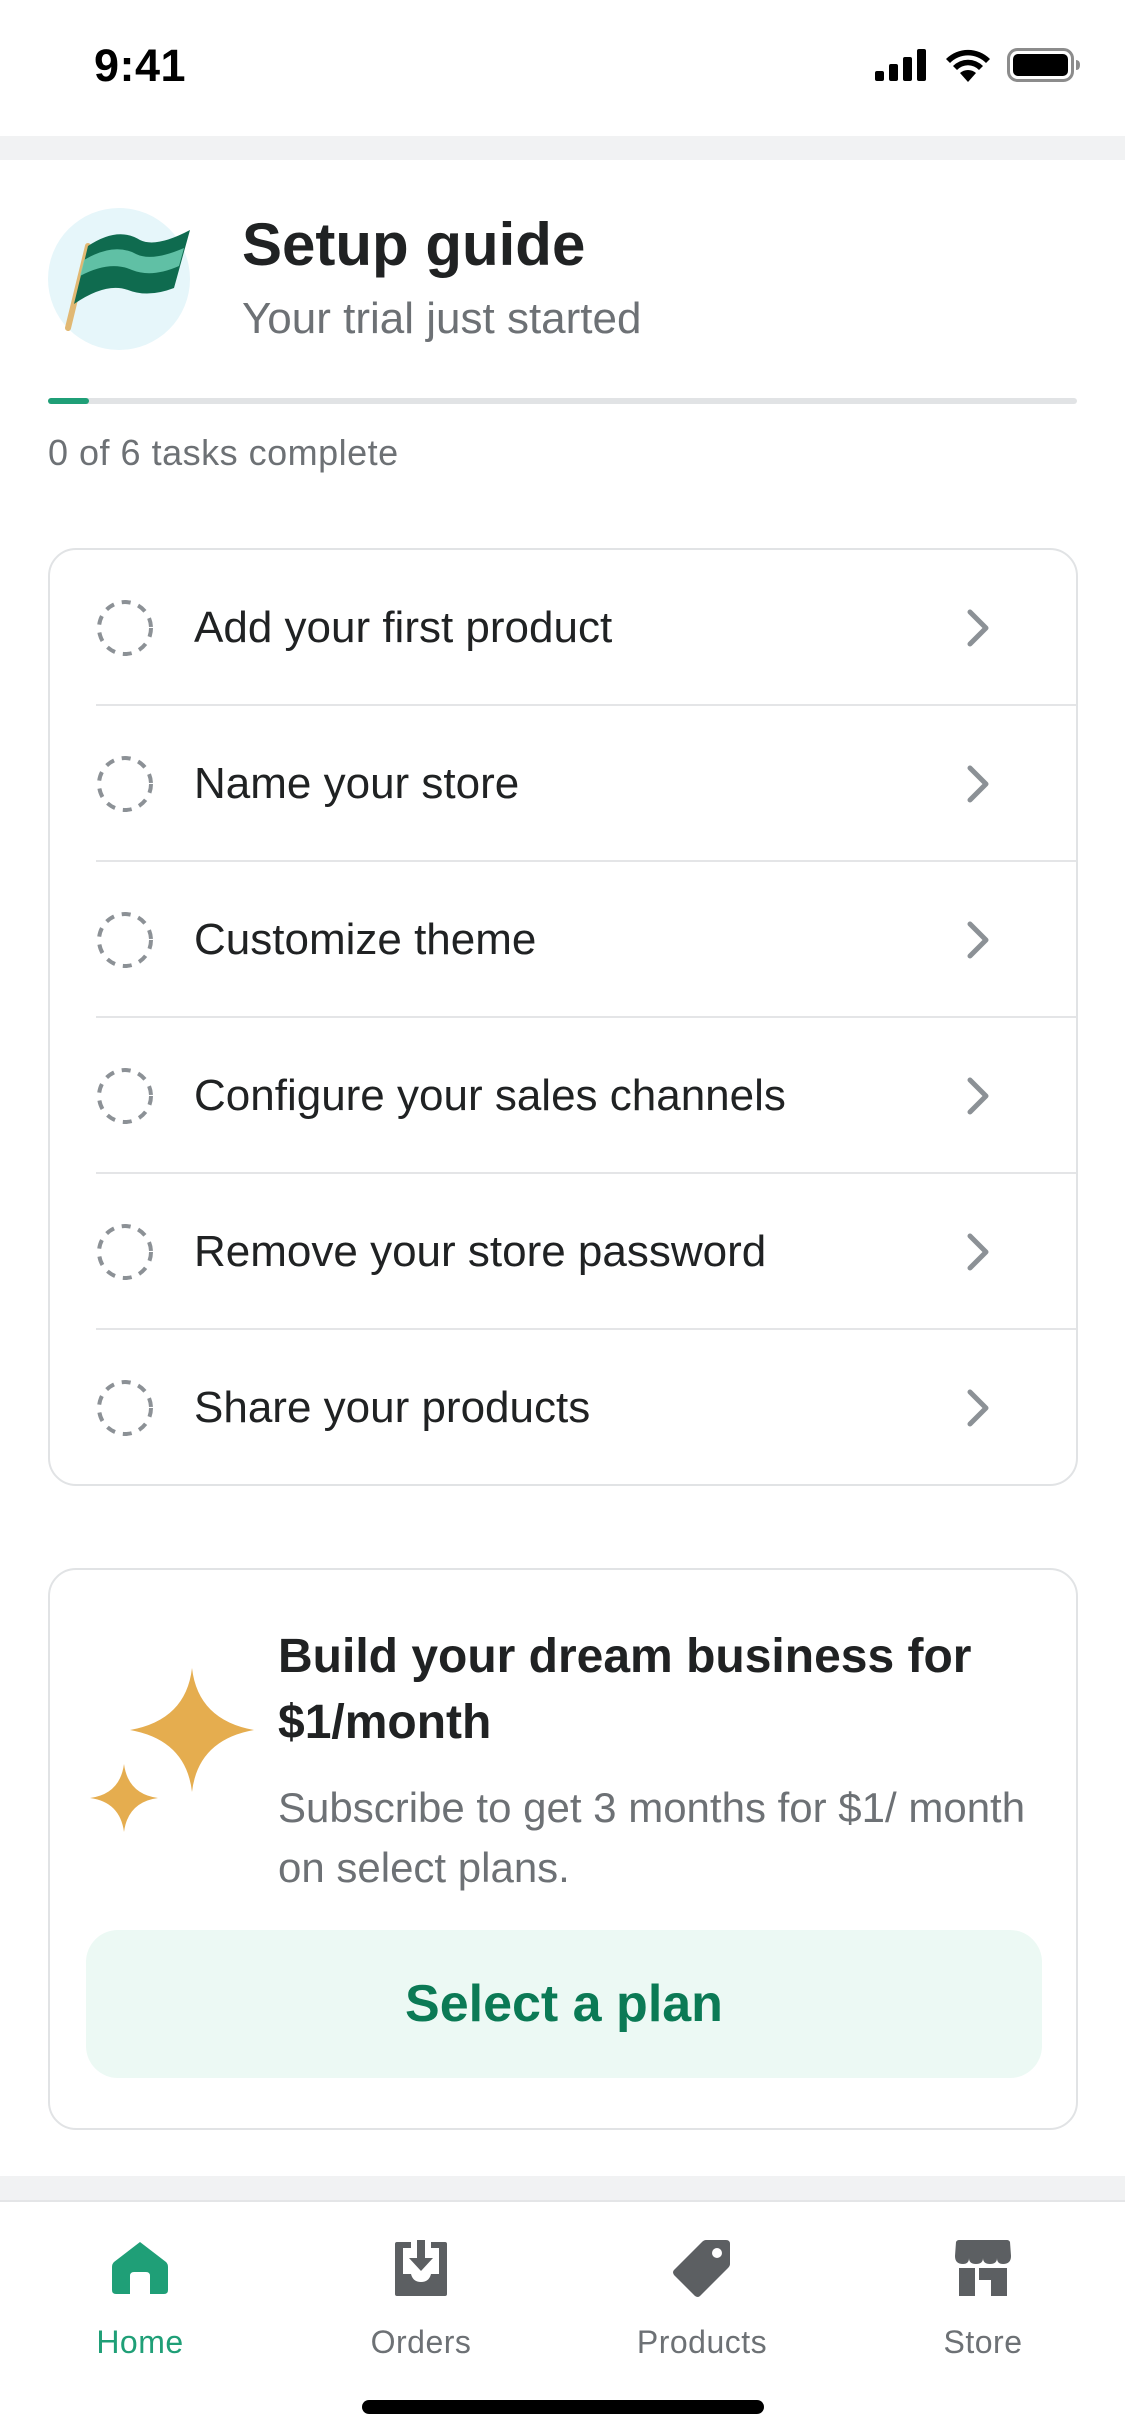 The image size is (1125, 2436). I want to click on status-time: 9:41, so click(140, 65).